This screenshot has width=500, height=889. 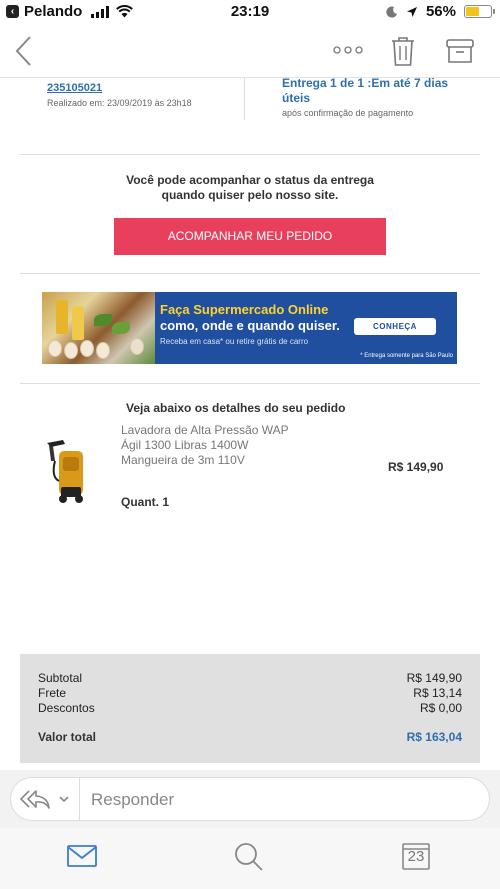 I want to click on trash-icon, so click(x=403, y=51).